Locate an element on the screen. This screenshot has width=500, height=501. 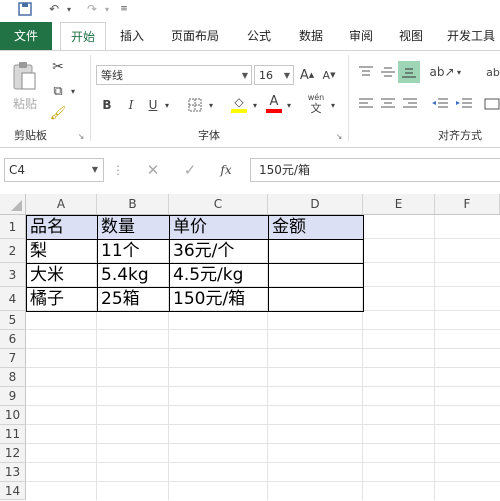
customize-toolbar-icon: ≡ is located at coordinates (124, 9).